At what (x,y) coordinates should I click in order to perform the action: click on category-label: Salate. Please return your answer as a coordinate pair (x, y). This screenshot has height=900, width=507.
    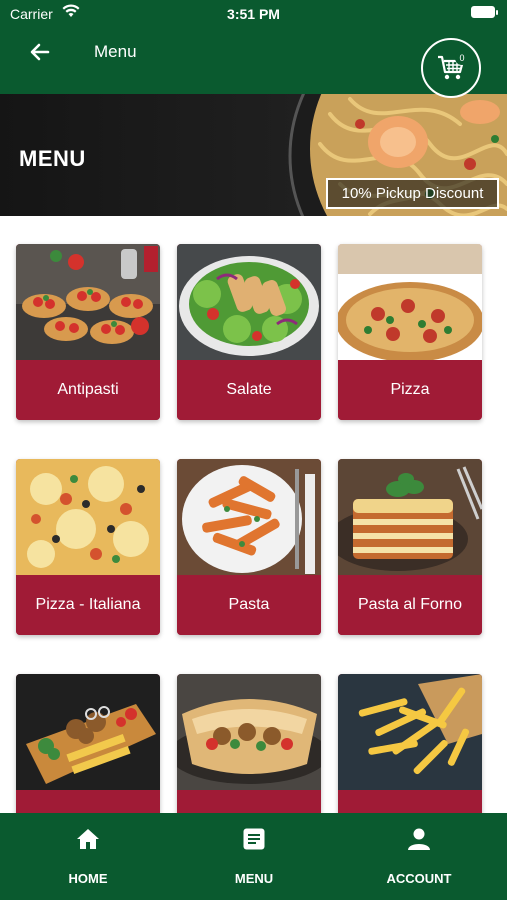
    Looking at the image, I should click on (249, 390).